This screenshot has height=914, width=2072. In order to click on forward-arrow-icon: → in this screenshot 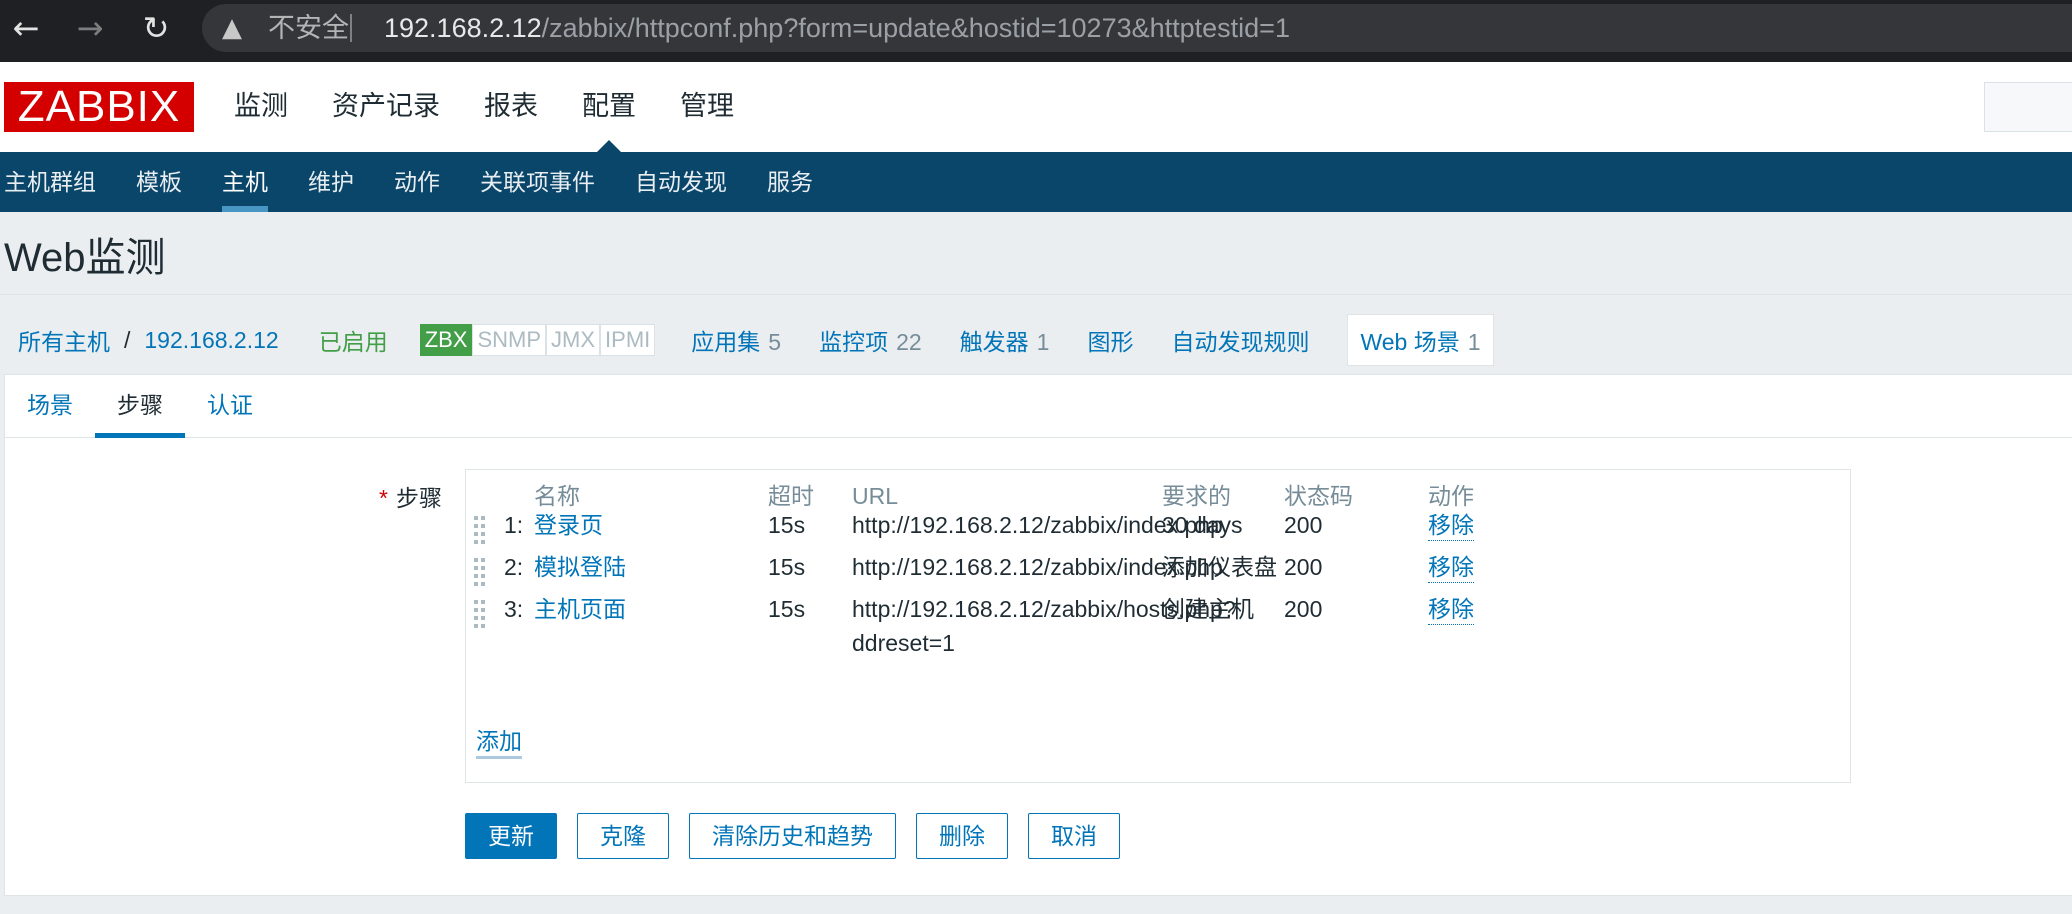, I will do `click(90, 28)`.